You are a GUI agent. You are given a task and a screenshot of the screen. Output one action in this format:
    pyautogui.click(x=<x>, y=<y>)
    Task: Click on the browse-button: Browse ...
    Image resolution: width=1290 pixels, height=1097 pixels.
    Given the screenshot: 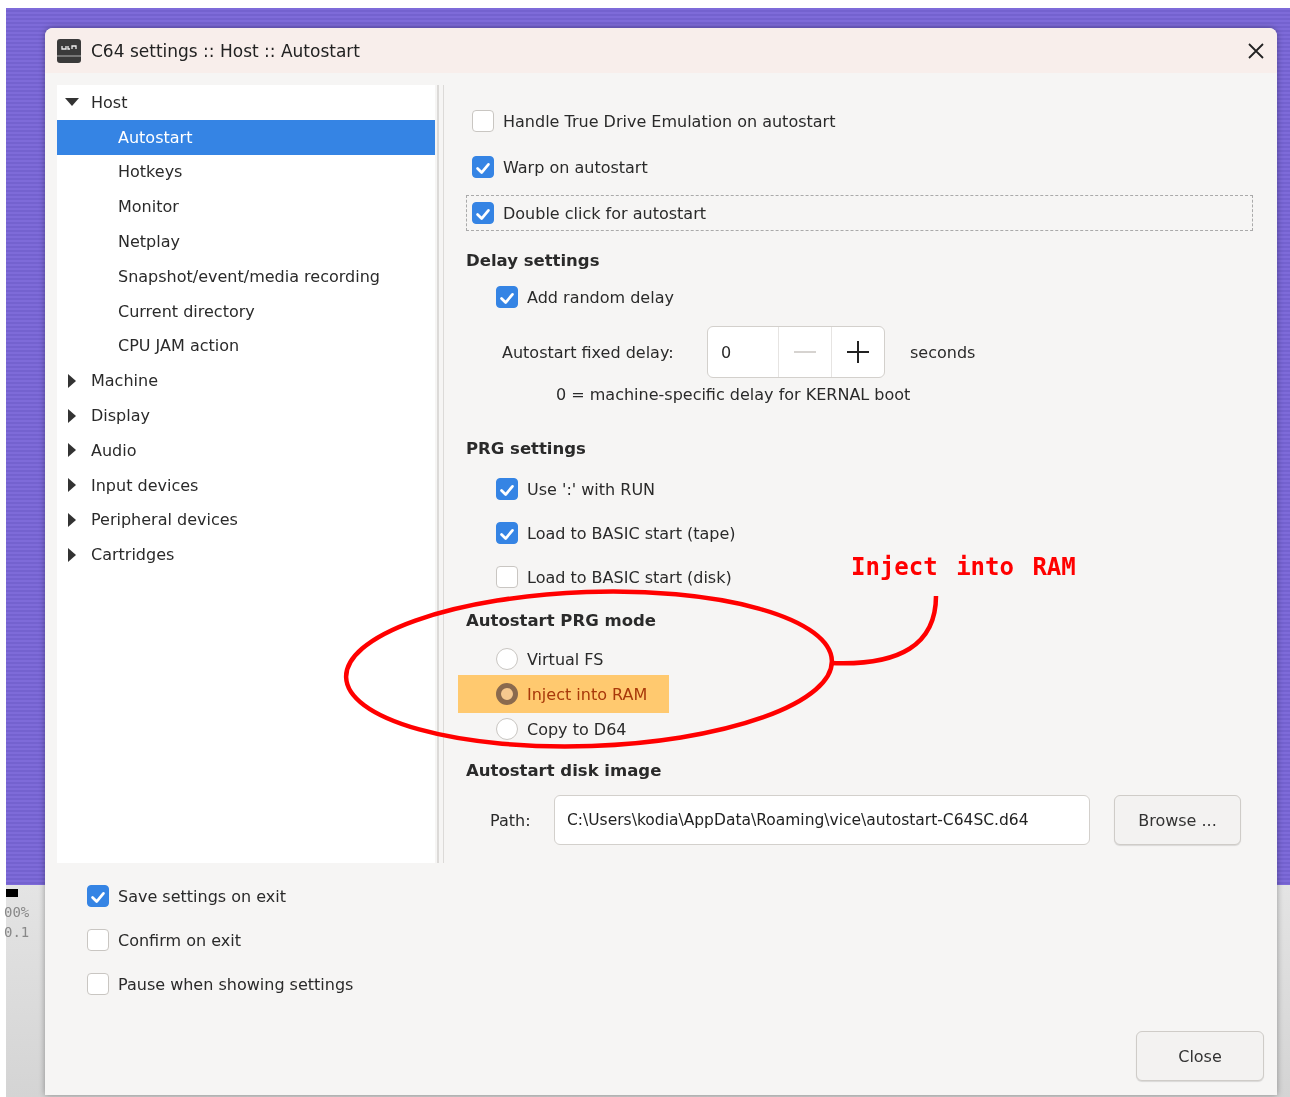 What is the action you would take?
    pyautogui.click(x=1177, y=820)
    